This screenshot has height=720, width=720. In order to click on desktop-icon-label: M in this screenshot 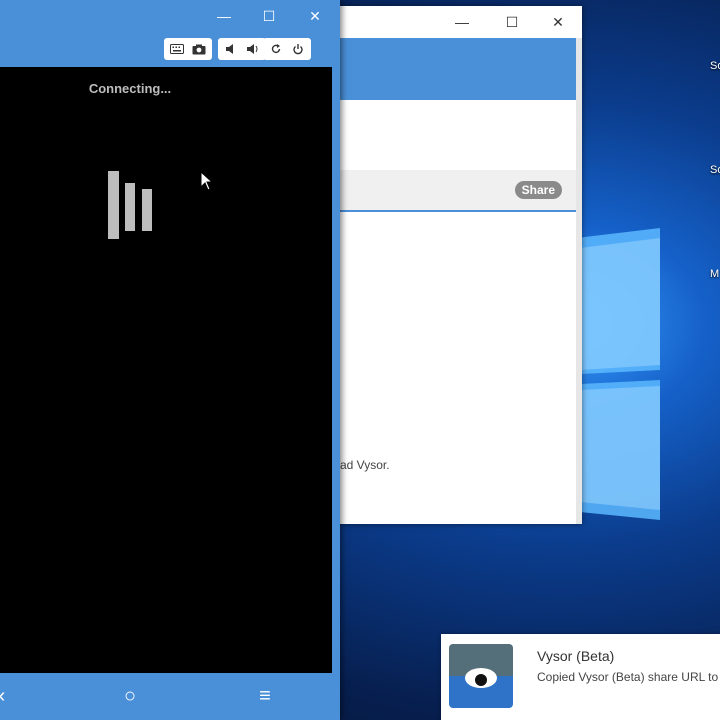, I will do `click(714, 274)`.